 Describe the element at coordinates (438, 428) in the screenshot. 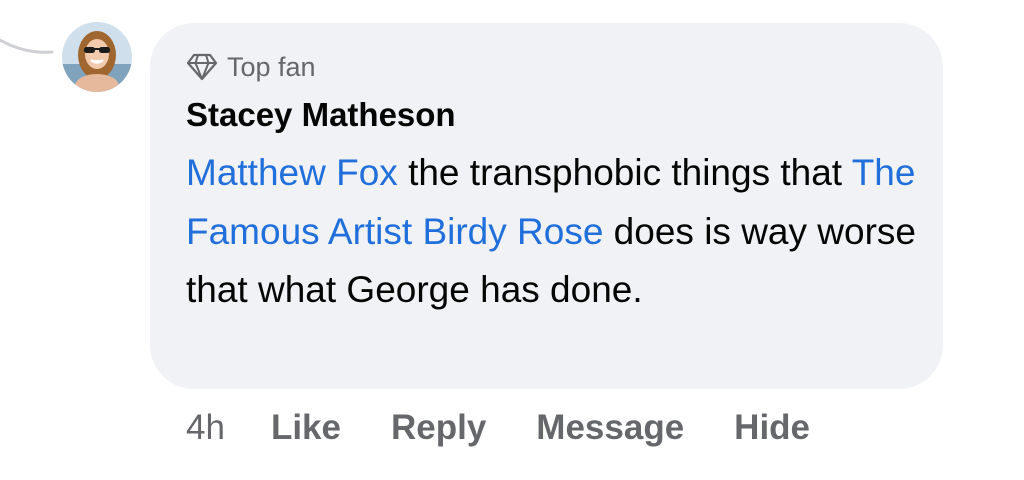

I see `reply-button: Reply` at that location.